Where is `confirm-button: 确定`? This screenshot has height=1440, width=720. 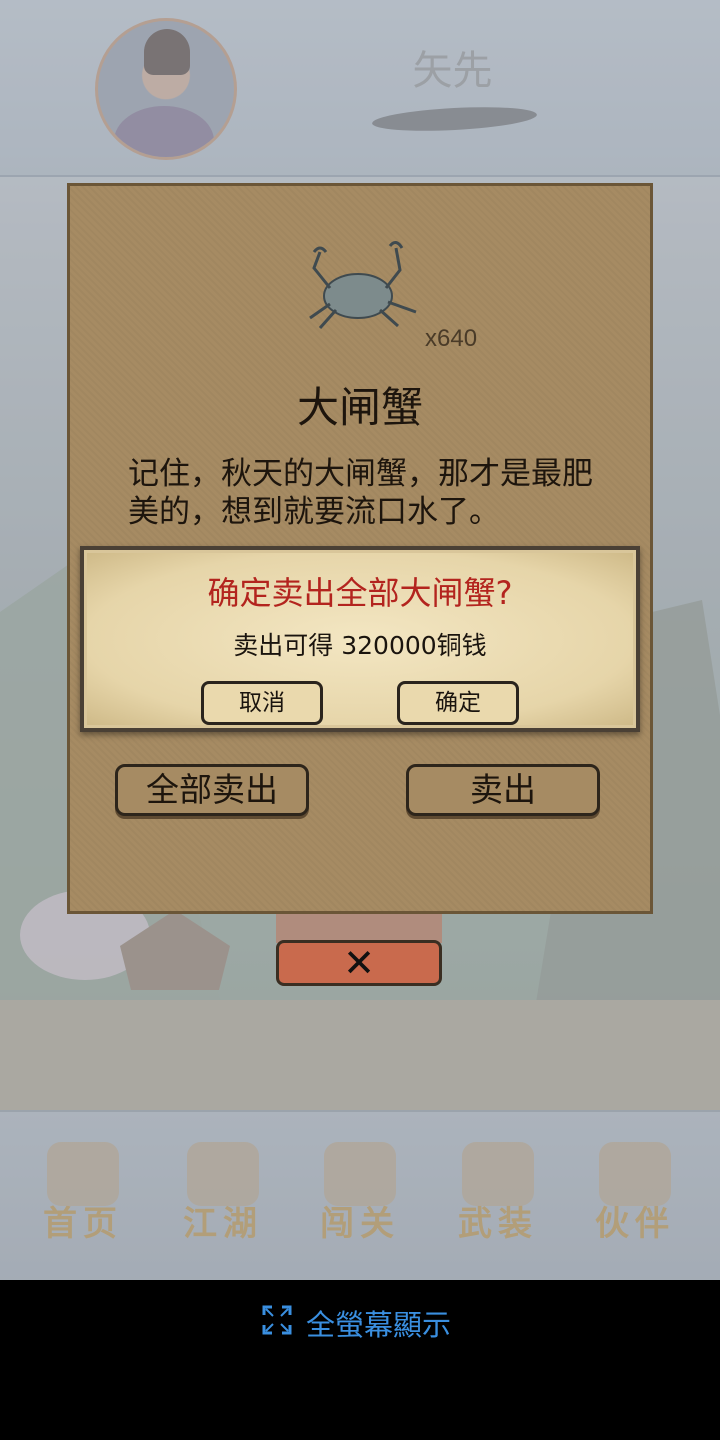 confirm-button: 确定 is located at coordinates (458, 703).